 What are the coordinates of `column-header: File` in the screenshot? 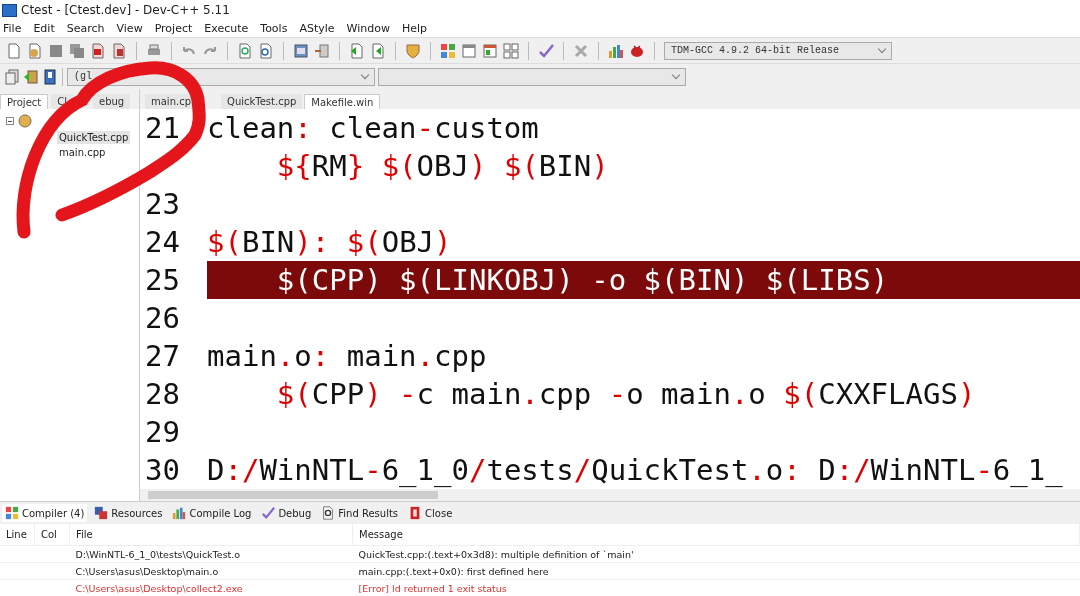 It's located at (211, 535).